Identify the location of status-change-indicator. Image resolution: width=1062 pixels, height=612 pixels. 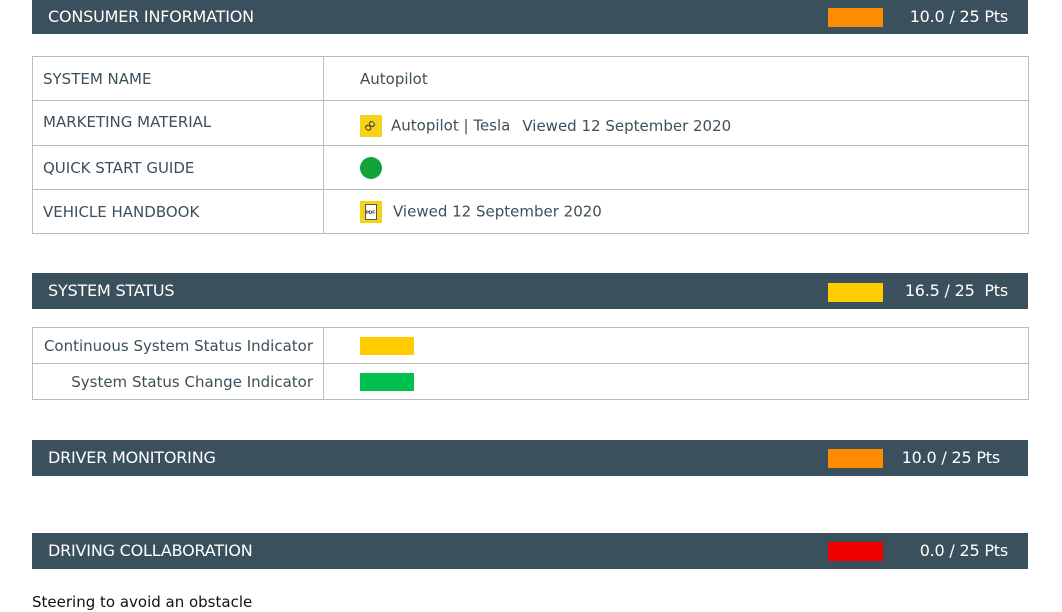
(387, 381).